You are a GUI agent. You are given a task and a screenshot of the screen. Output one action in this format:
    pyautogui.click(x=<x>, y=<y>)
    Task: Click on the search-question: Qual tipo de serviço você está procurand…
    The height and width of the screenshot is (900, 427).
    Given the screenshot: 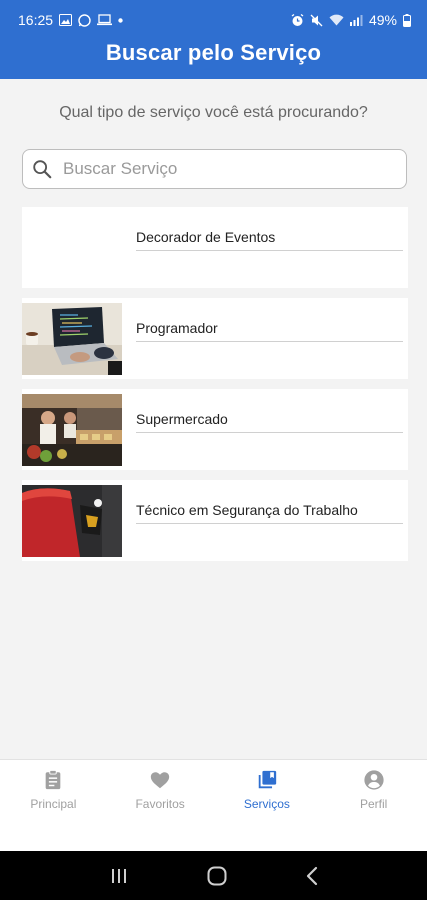 What is the action you would take?
    pyautogui.click(x=213, y=112)
    